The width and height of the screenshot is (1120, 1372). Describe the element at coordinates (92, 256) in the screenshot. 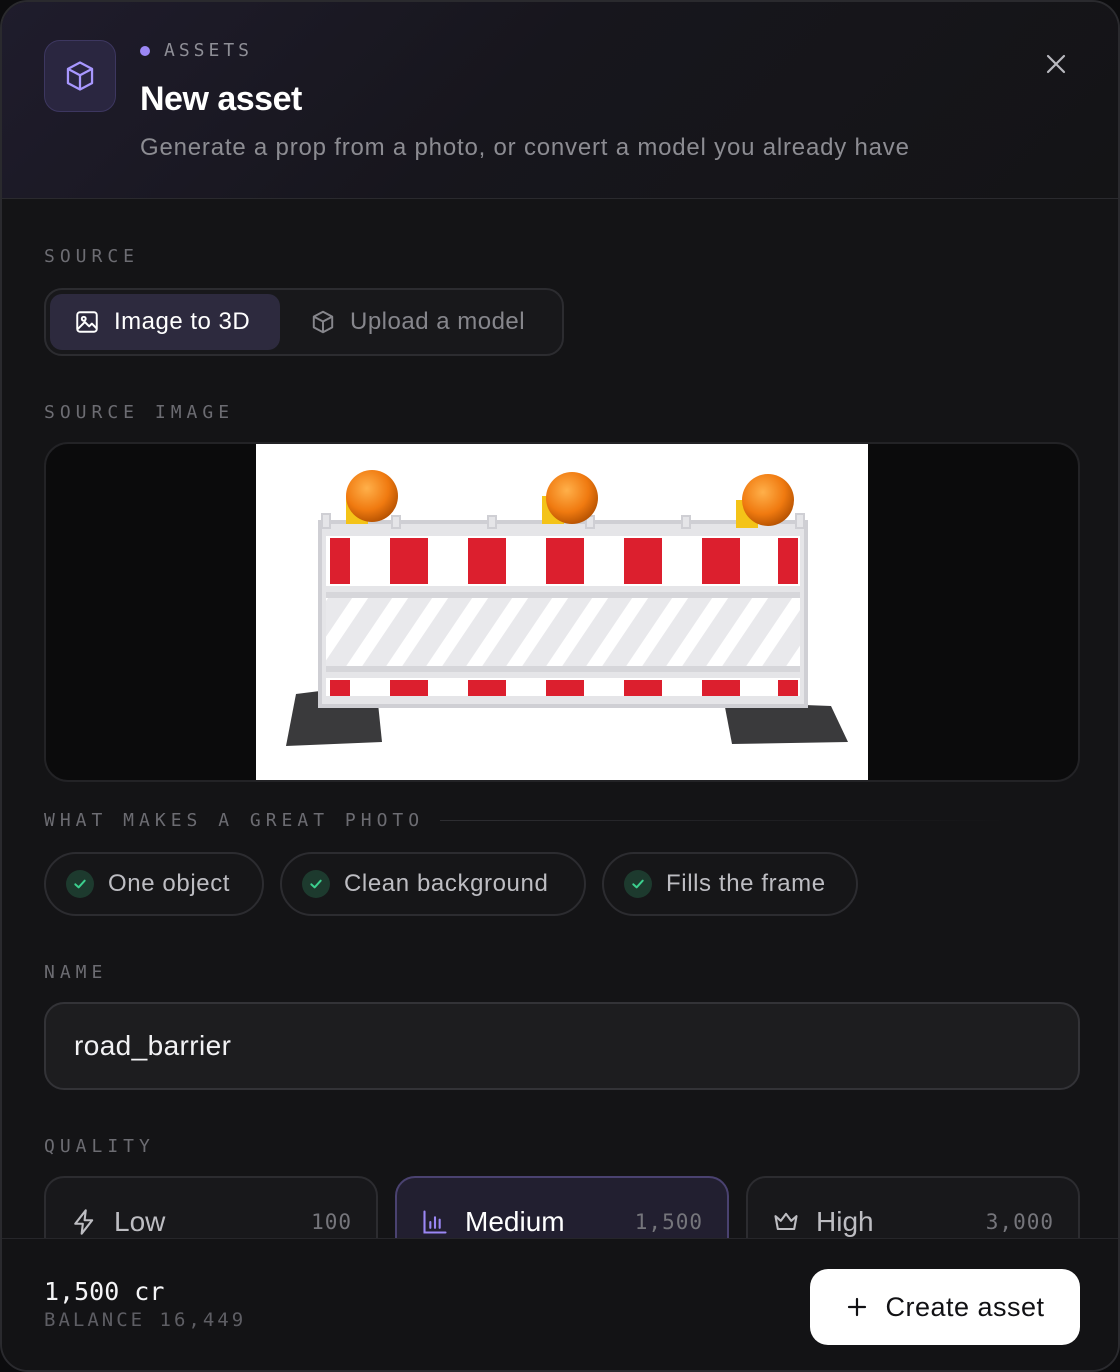

I see `source-label: SOURCE` at that location.